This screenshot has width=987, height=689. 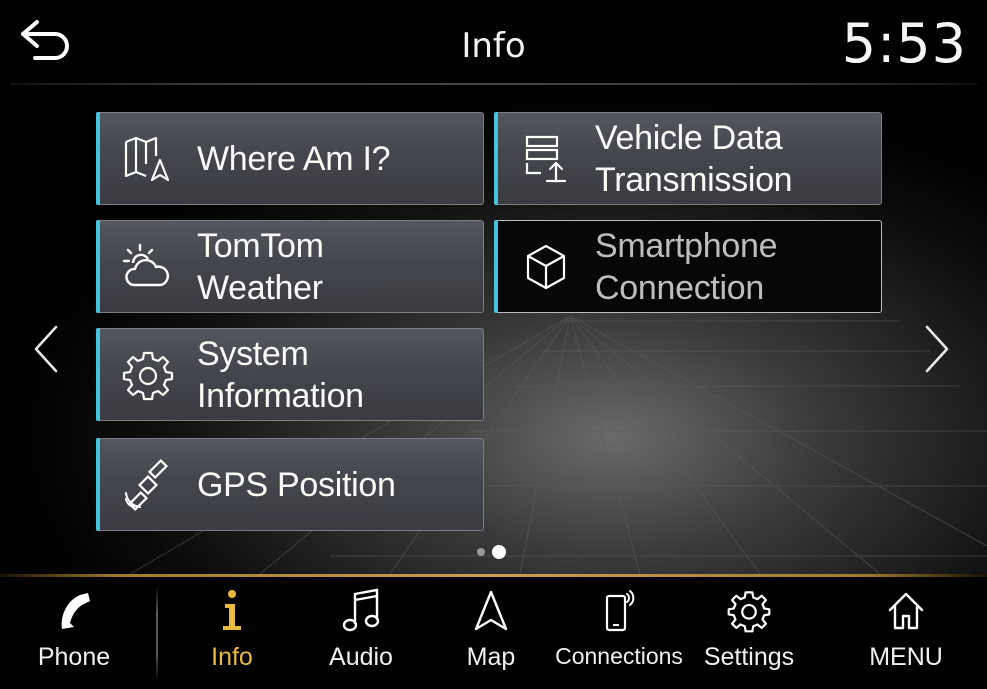 I want to click on tile-label: GPS Position, so click(x=296, y=484).